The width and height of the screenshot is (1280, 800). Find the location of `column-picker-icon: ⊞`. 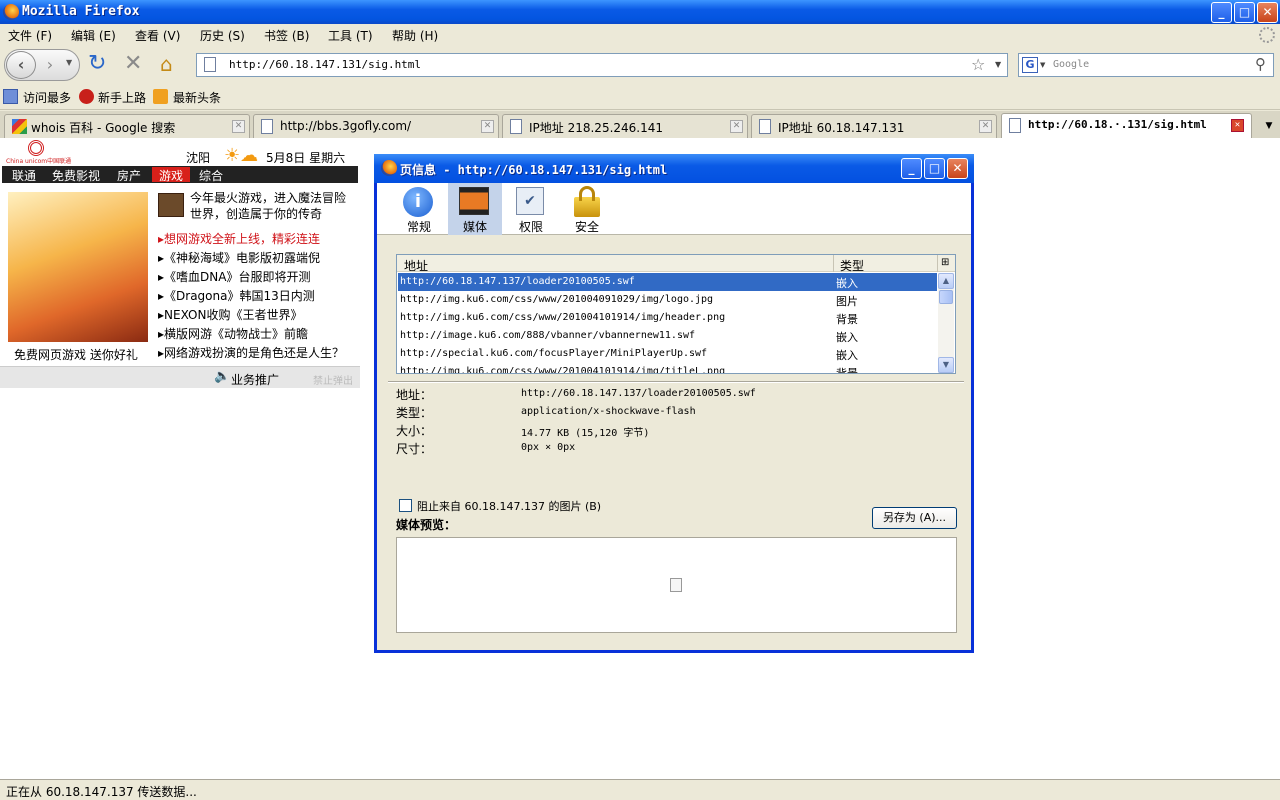

column-picker-icon: ⊞ is located at coordinates (945, 262).